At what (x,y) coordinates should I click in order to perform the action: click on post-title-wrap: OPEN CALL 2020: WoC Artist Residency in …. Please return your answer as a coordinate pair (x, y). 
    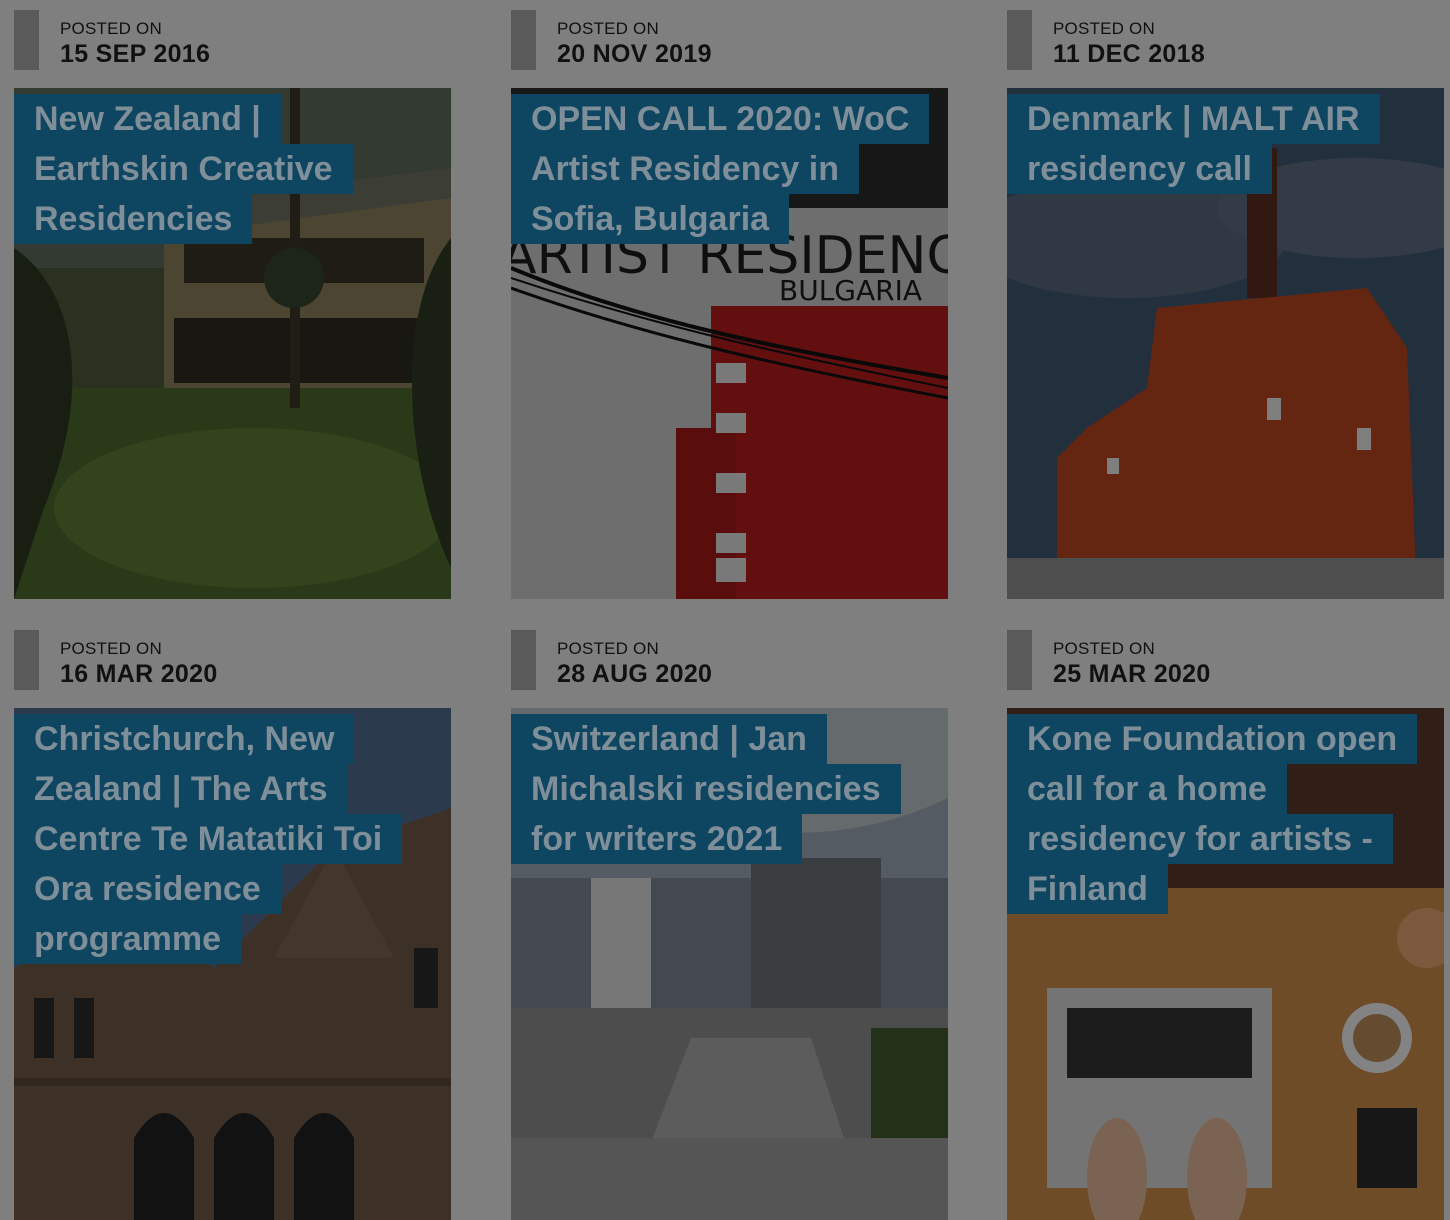
    Looking at the image, I should click on (720, 169).